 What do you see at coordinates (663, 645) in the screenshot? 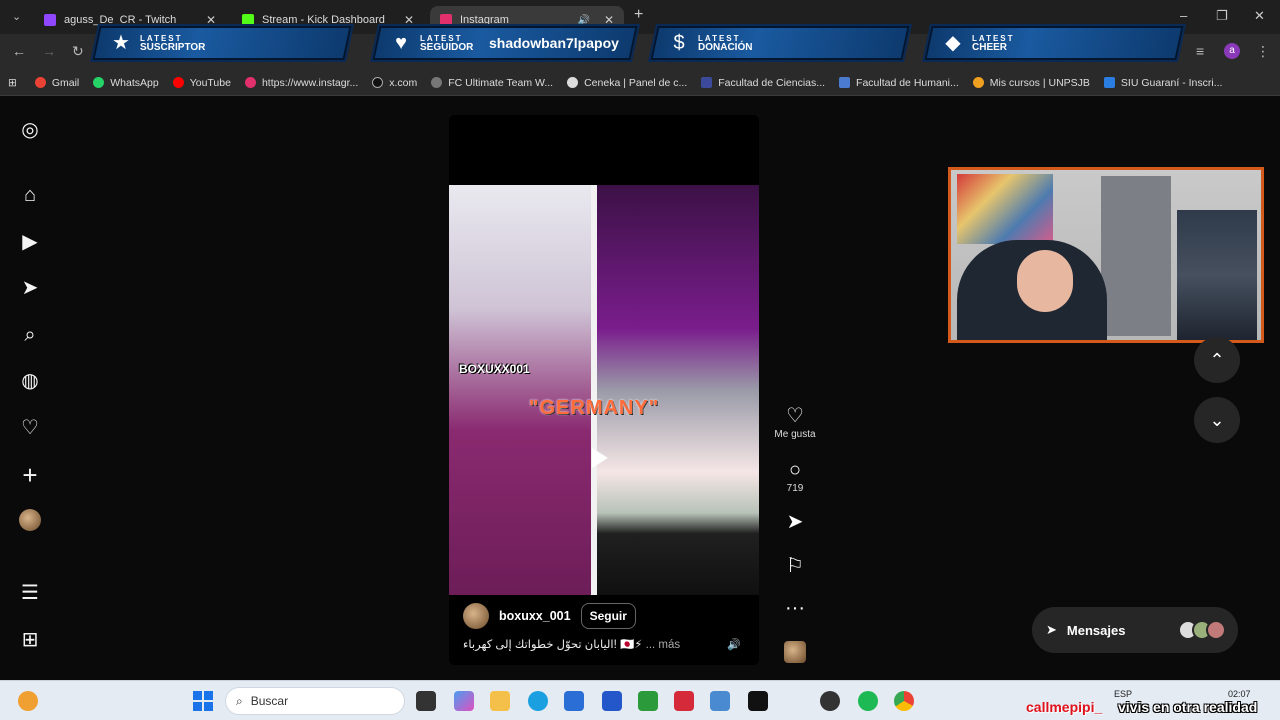
I see `caption-more-link: ... más` at bounding box center [663, 645].